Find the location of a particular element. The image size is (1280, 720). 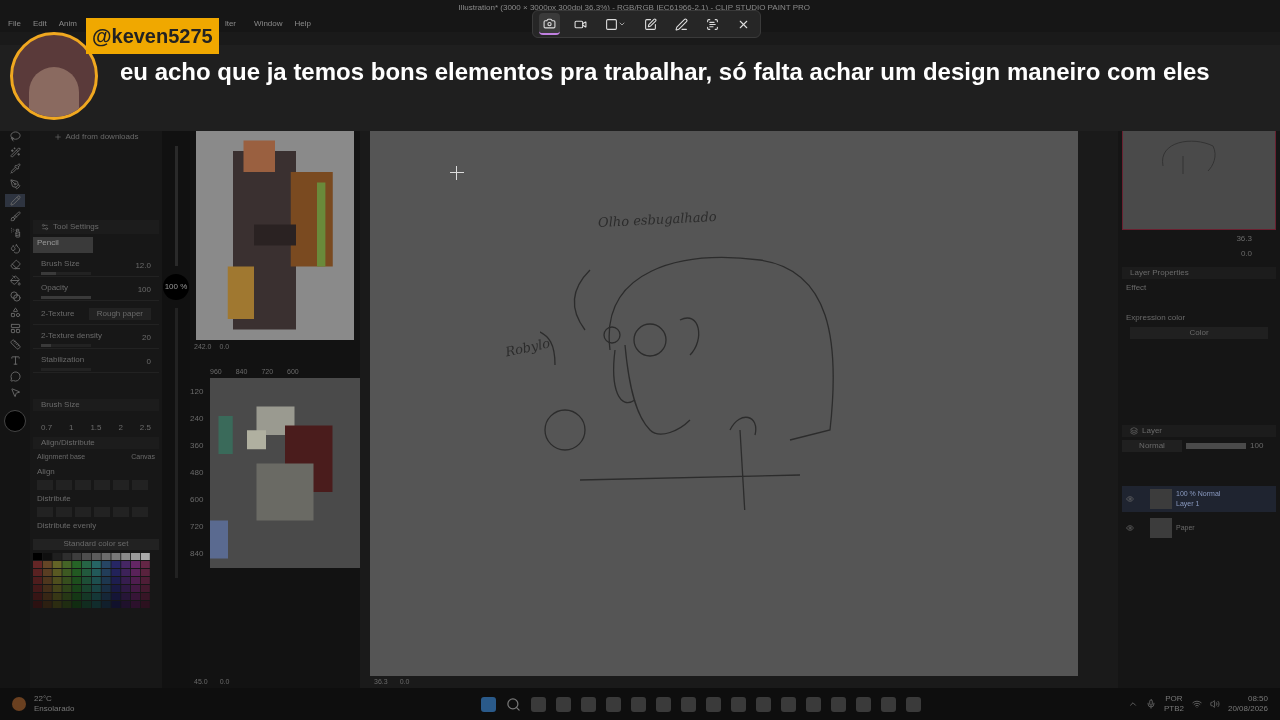

crosshair-icon is located at coordinates (457, 173).